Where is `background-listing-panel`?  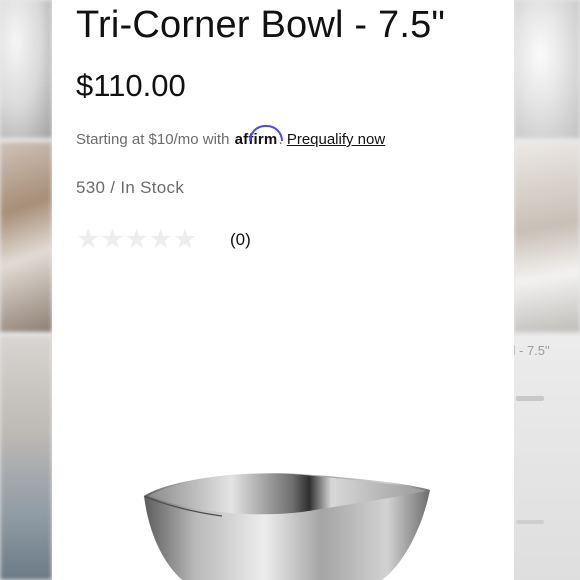
background-listing-panel is located at coordinates (547, 458).